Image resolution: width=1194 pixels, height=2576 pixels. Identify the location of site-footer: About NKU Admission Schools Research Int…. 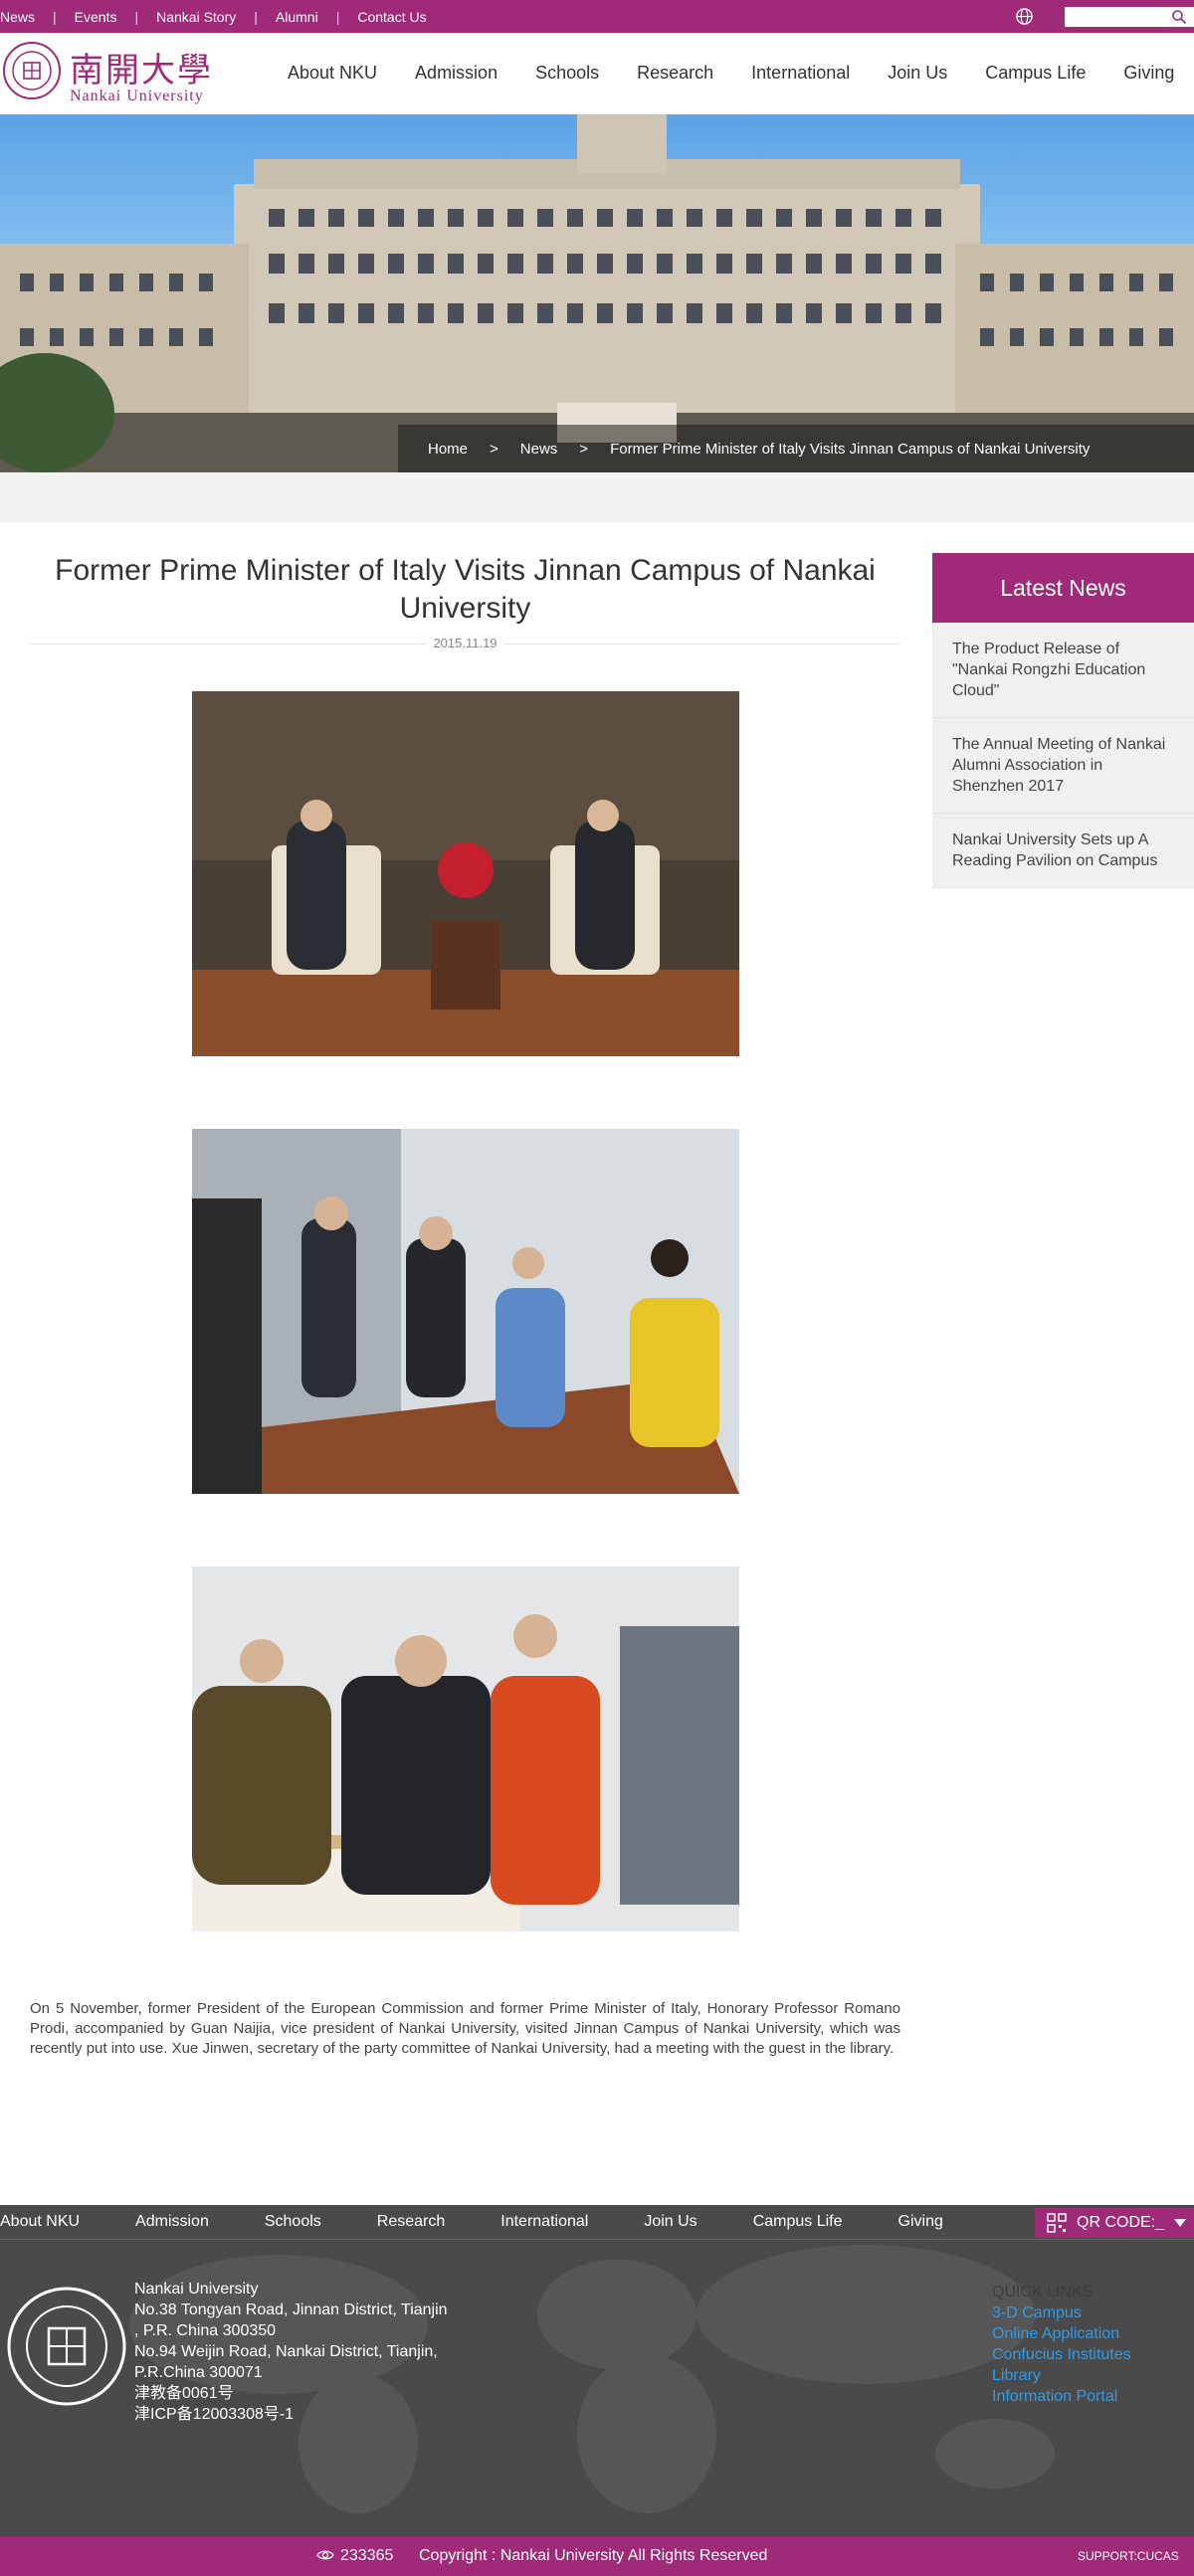
(597, 2370).